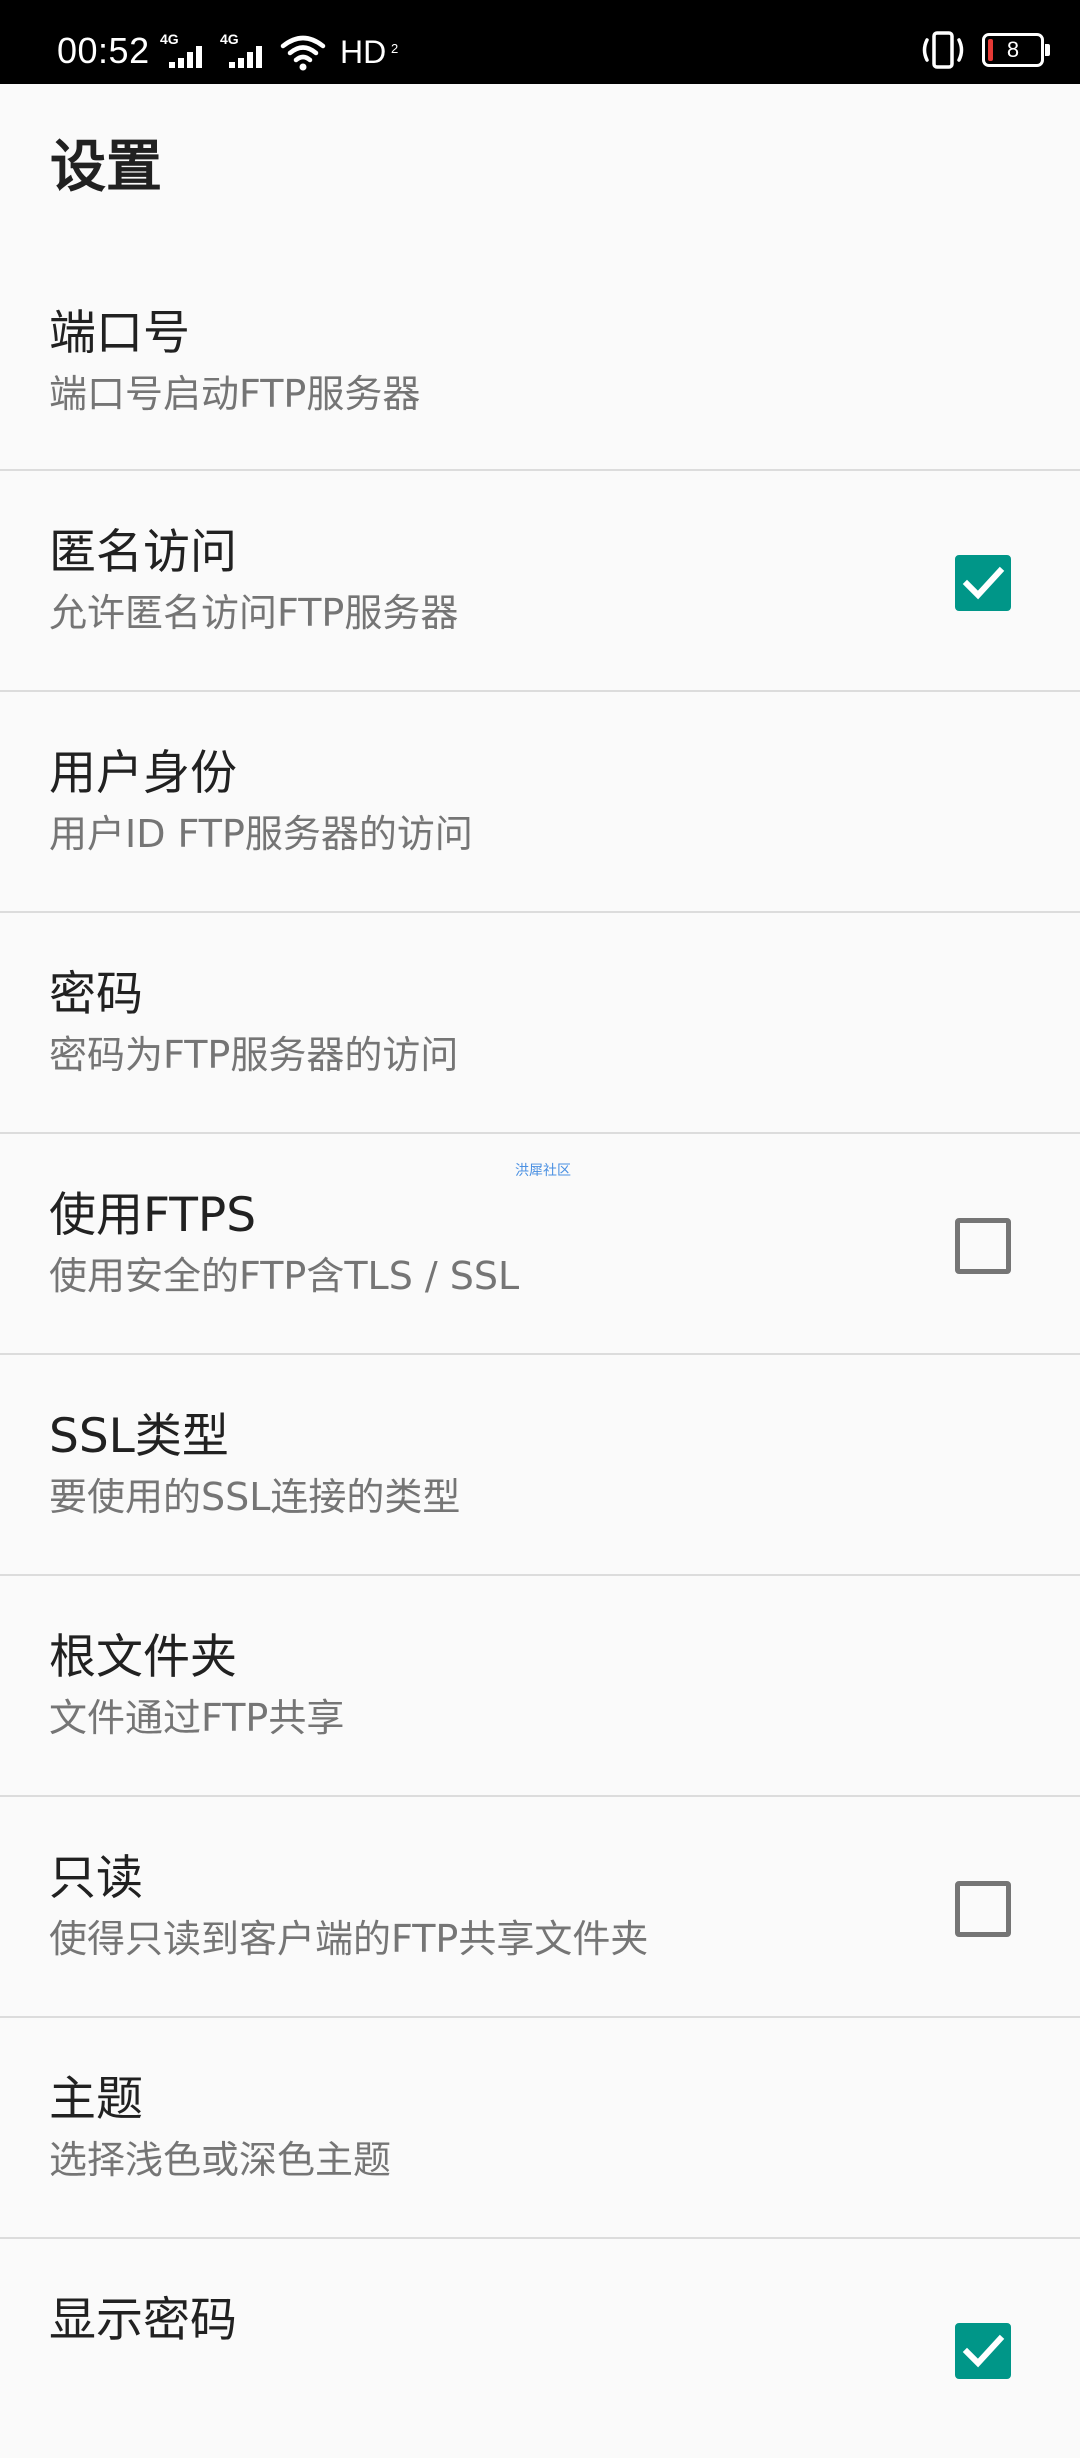 The image size is (1080, 2458). I want to click on pref-title: 只读, so click(96, 1878).